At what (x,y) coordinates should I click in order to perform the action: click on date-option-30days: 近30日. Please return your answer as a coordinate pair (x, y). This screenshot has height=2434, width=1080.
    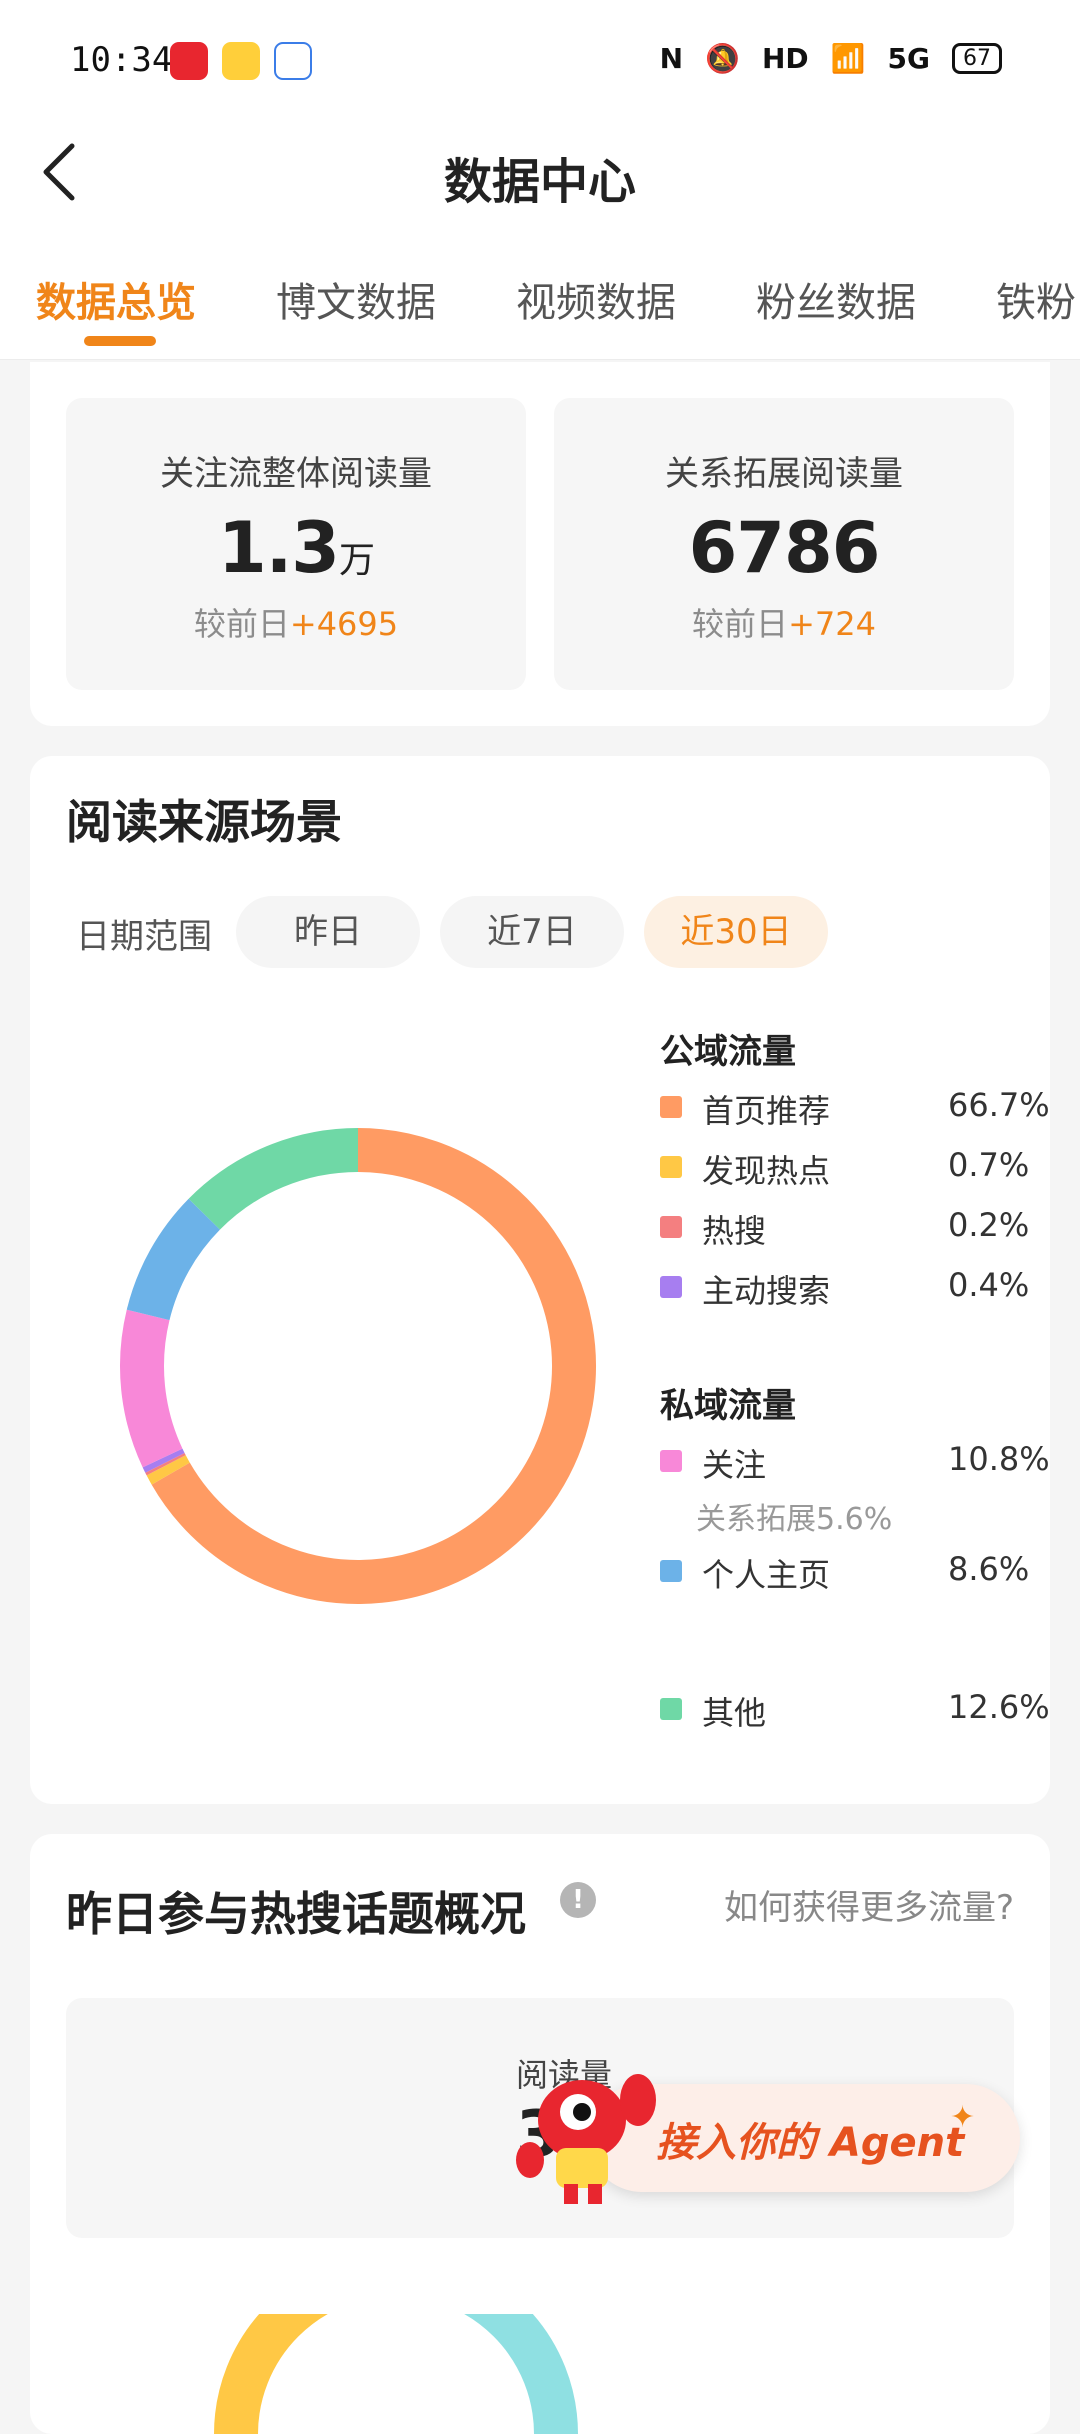
    Looking at the image, I should click on (736, 932).